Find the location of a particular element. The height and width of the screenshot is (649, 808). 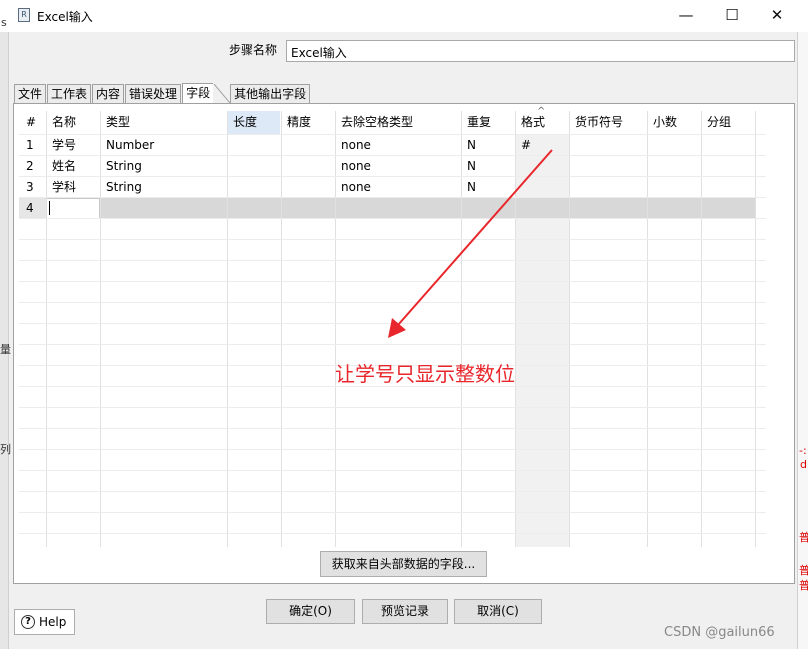

ok-button: 确定(O) is located at coordinates (310, 611).